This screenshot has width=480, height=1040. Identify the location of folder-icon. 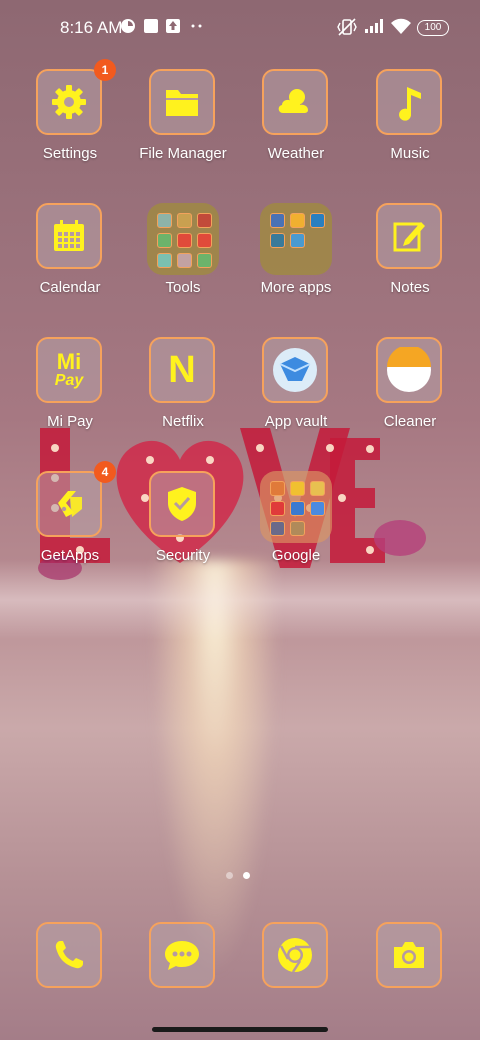
(182, 102).